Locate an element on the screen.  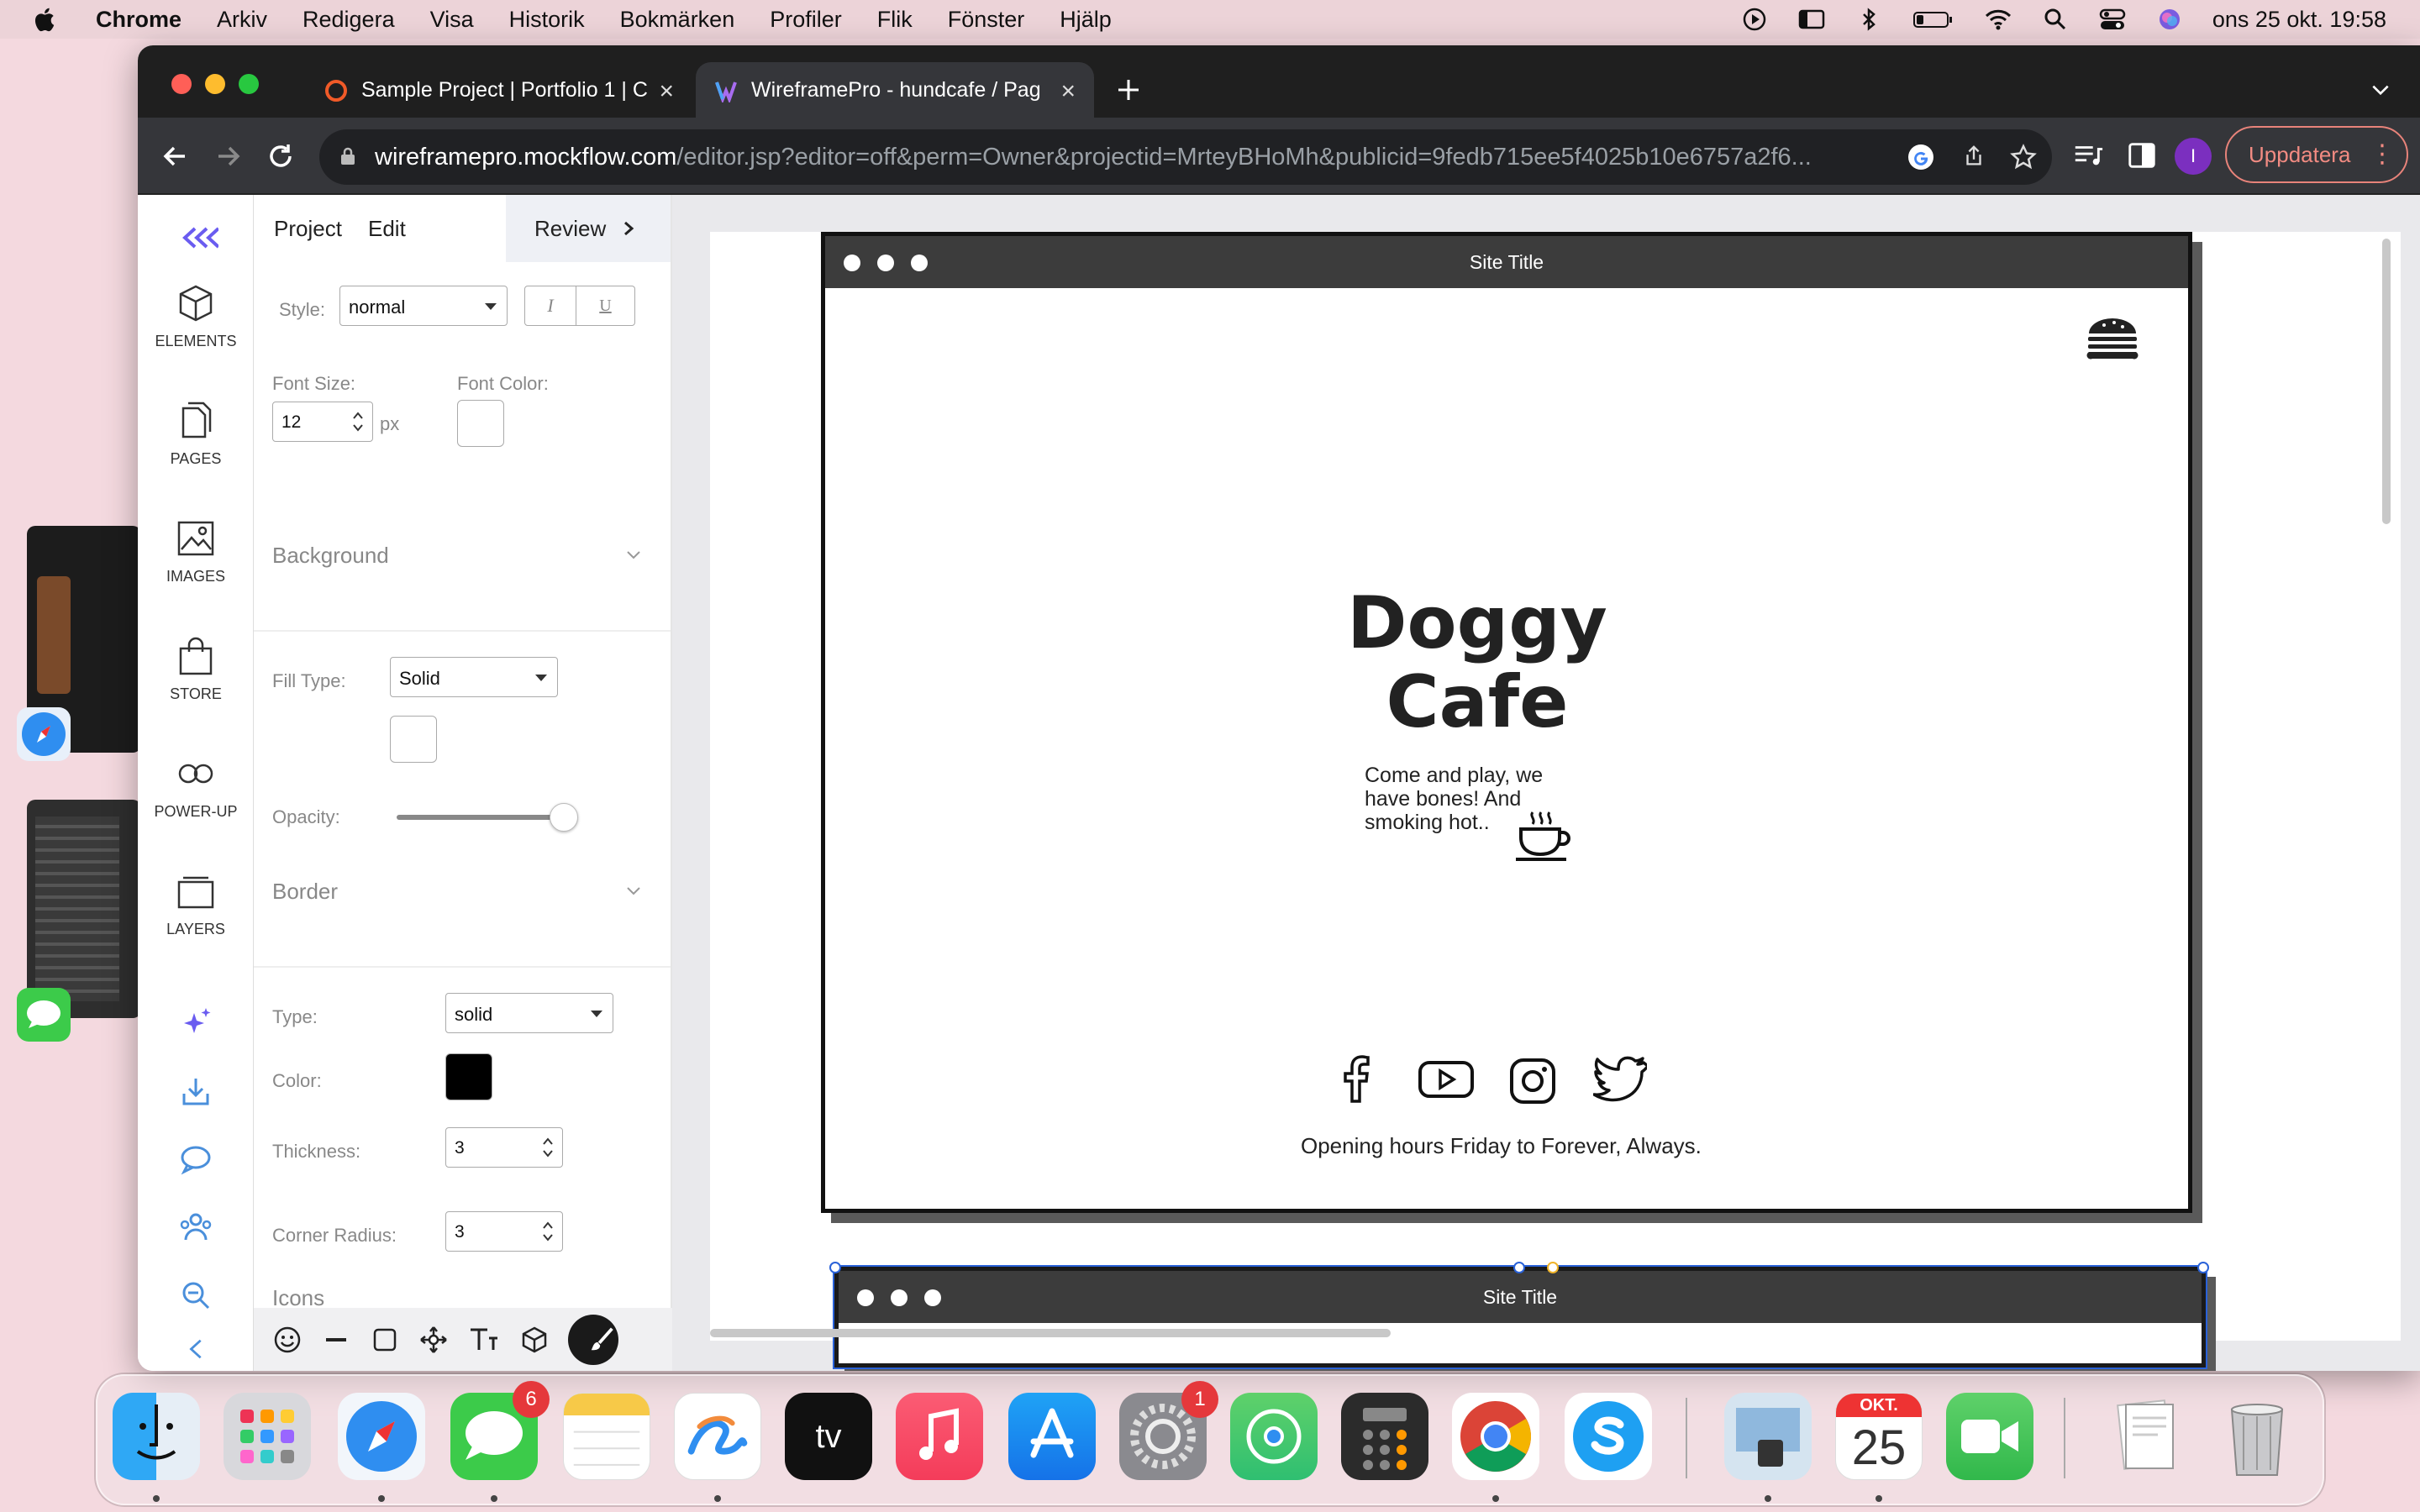
download-icon is located at coordinates (196, 1092).